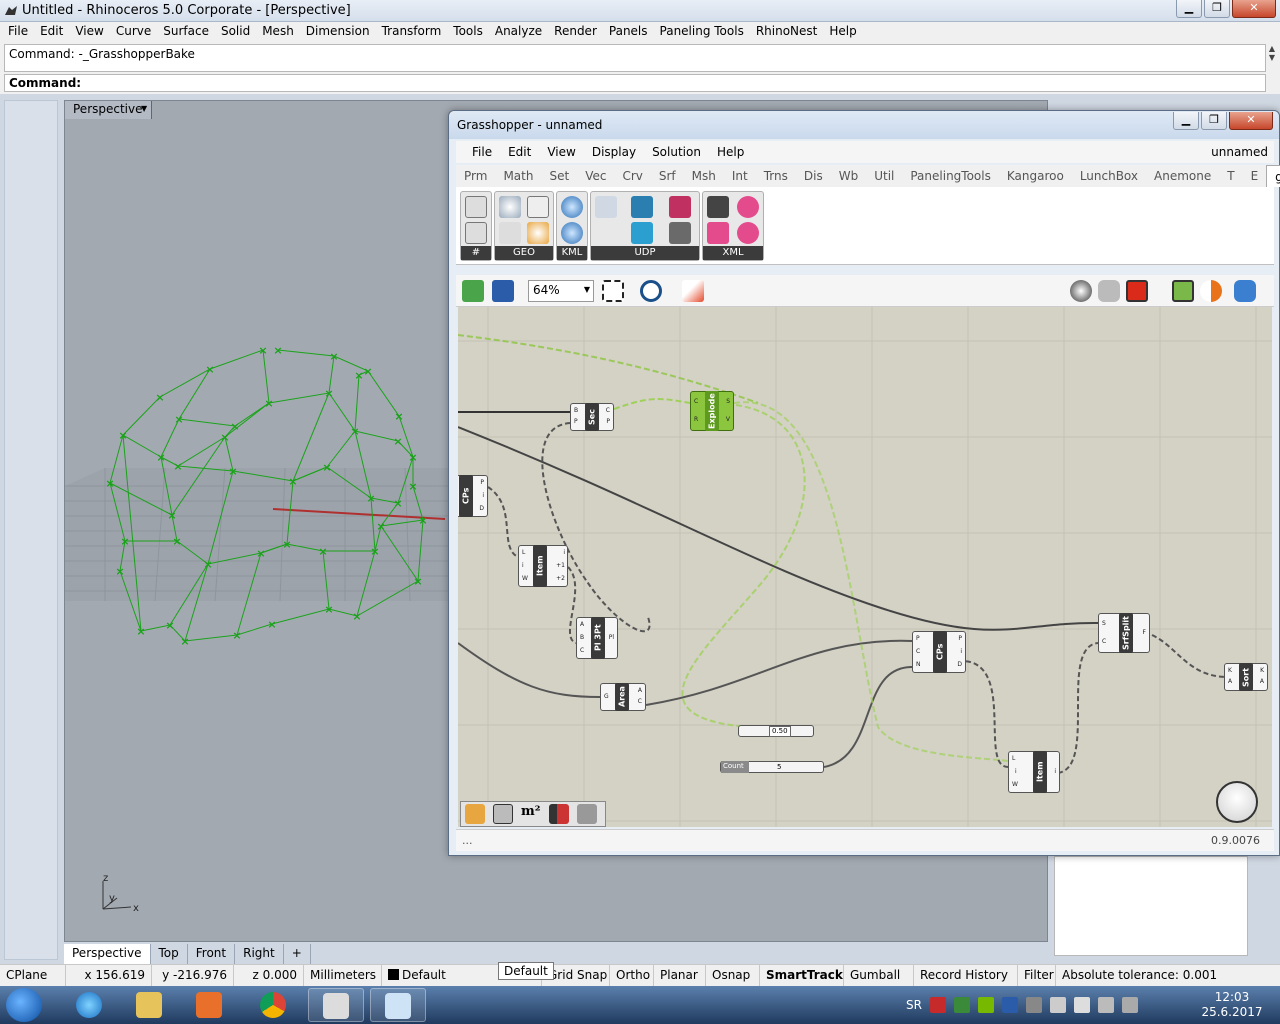 The image size is (1280, 1024). Describe the element at coordinates (959, 664) in the screenshot. I see `pin-d: D` at that location.